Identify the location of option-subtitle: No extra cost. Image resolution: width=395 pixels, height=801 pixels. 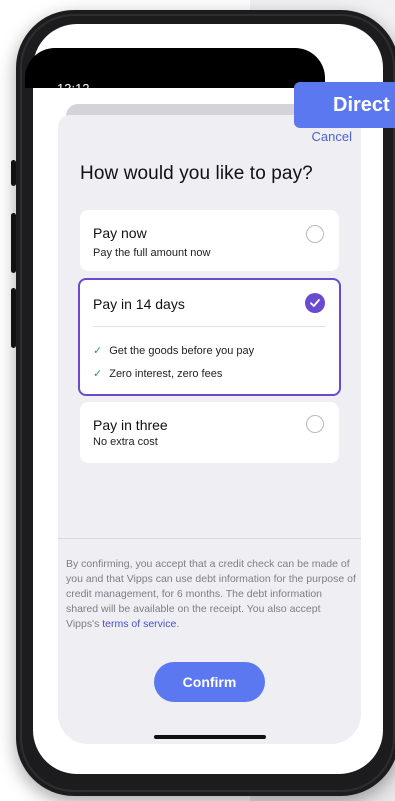
(125, 442).